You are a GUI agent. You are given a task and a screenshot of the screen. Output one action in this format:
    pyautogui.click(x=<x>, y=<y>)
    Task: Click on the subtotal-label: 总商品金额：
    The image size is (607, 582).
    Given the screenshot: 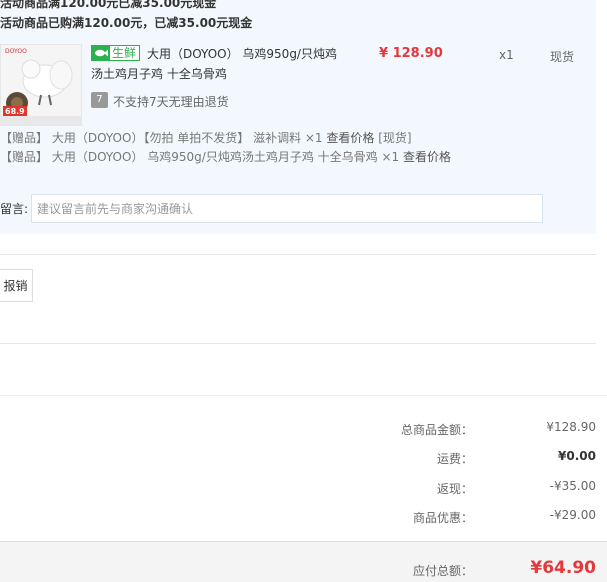 What is the action you would take?
    pyautogui.click(x=436, y=430)
    